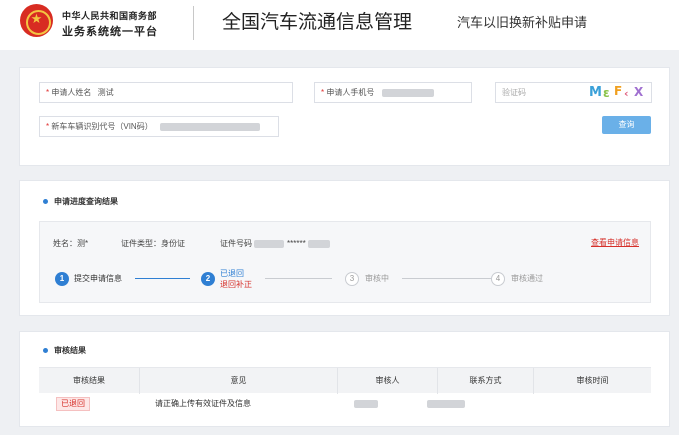  Describe the element at coordinates (527, 278) in the screenshot. I see `step-4-label: 审核通过` at that location.